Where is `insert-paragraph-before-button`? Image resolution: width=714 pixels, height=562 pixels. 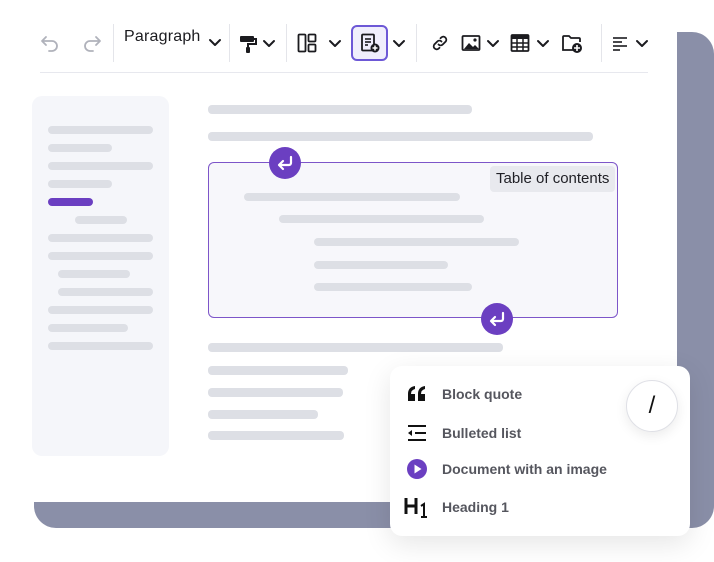
insert-paragraph-before-button is located at coordinates (285, 163).